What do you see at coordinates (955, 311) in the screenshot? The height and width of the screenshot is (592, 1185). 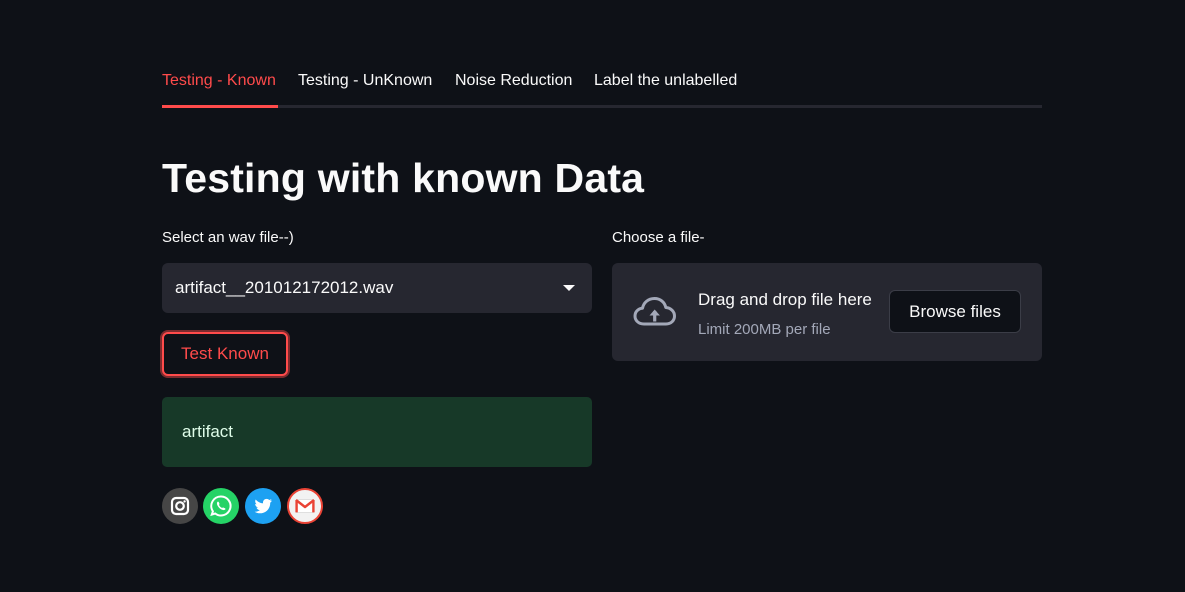 I see `browse-files-button: Browse files` at bounding box center [955, 311].